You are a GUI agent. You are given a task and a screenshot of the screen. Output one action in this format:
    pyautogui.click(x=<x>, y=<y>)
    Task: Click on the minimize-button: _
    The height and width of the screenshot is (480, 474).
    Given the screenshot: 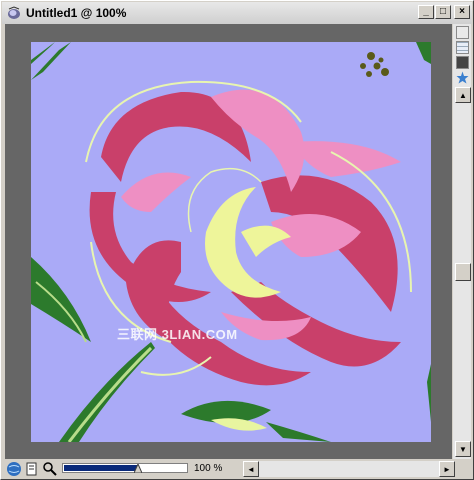 What is the action you would take?
    pyautogui.click(x=426, y=12)
    